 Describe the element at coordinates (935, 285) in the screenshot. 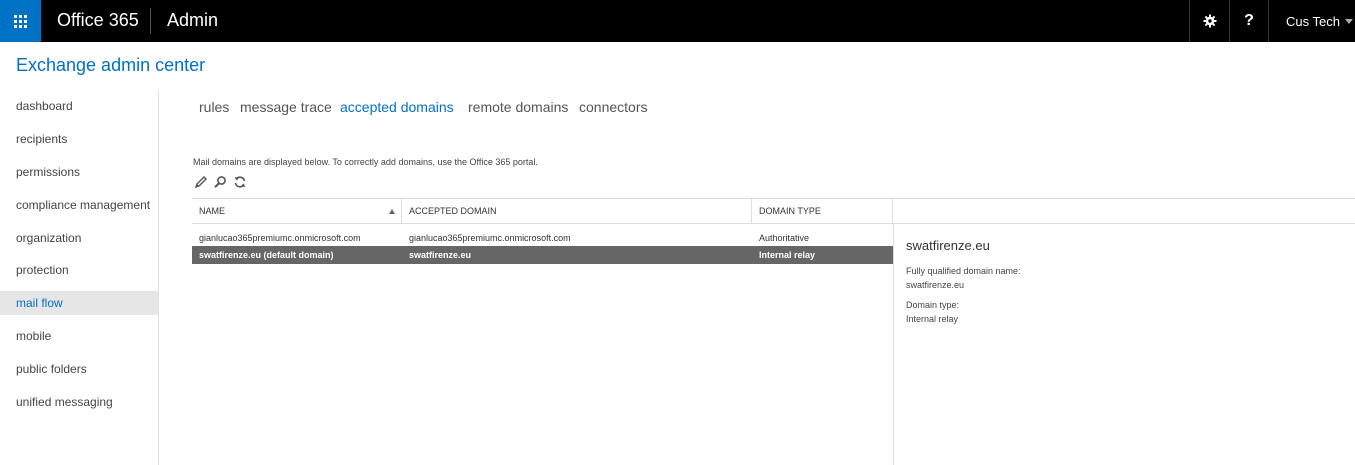

I see `details-fqdn-value: swatfirenze.eu` at that location.